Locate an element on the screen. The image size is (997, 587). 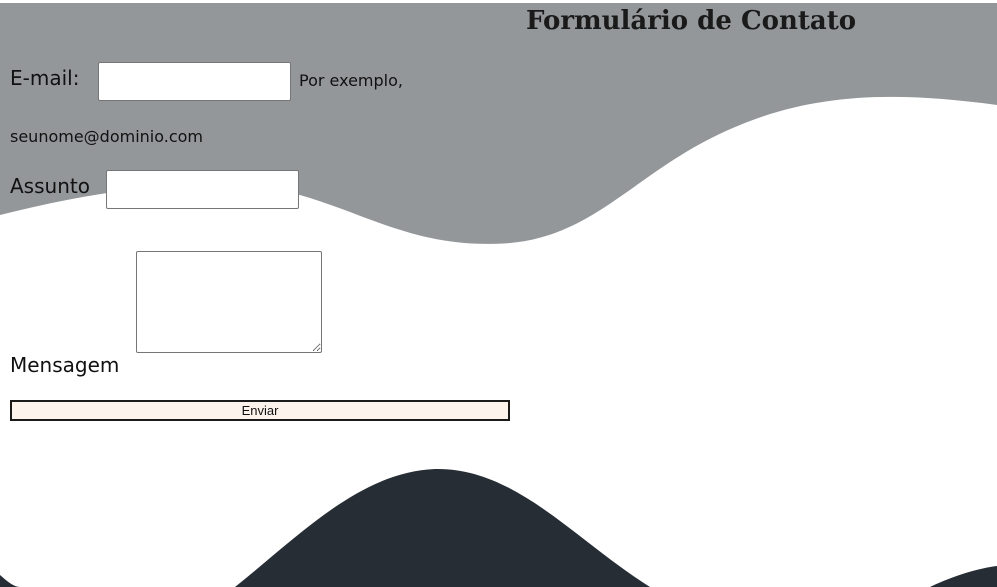
submit-button: Enviar is located at coordinates (260, 410).